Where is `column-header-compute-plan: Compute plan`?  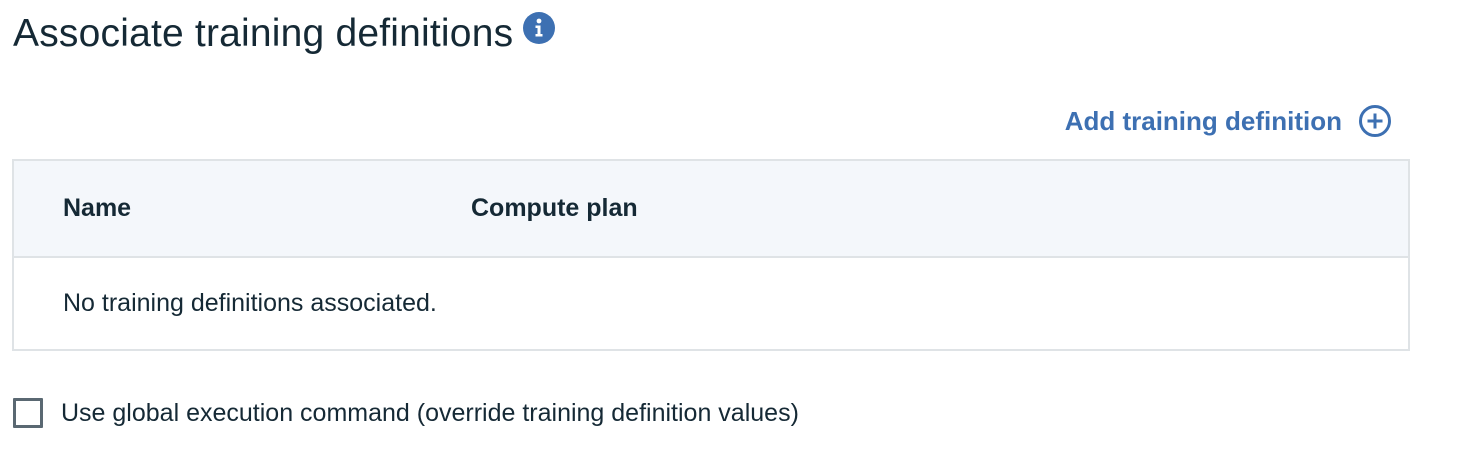
column-header-compute-plan: Compute plan is located at coordinates (554, 208).